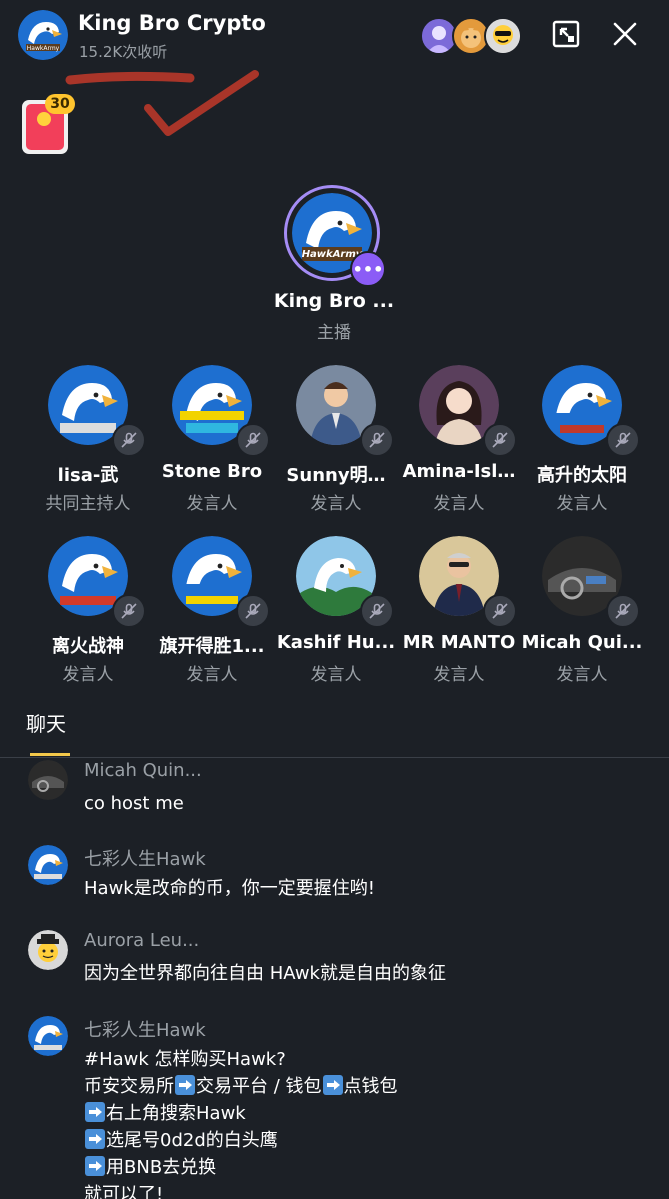 This screenshot has width=669, height=1199. Describe the element at coordinates (176, 1113) in the screenshot. I see `chat-line-segment: 右上角搜索Hawk` at that location.